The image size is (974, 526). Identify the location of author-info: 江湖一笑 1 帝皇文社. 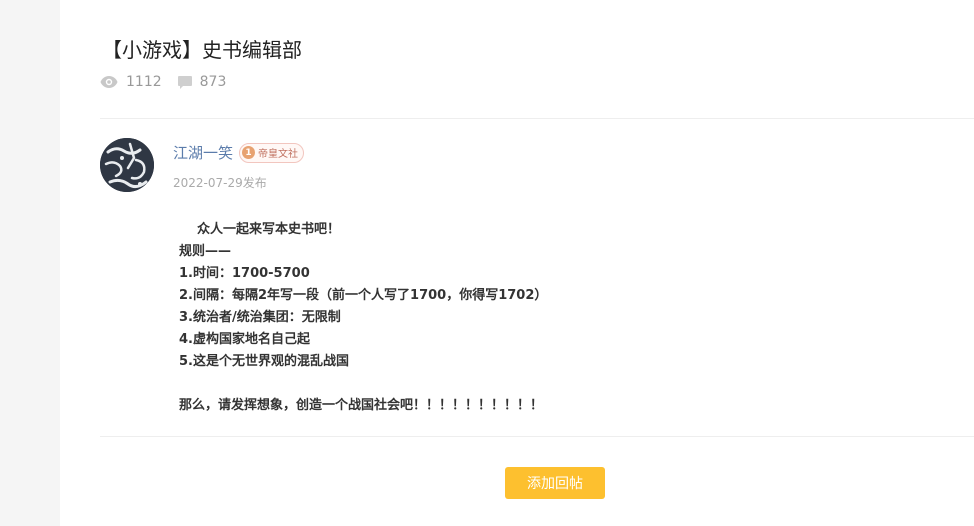
(239, 152).